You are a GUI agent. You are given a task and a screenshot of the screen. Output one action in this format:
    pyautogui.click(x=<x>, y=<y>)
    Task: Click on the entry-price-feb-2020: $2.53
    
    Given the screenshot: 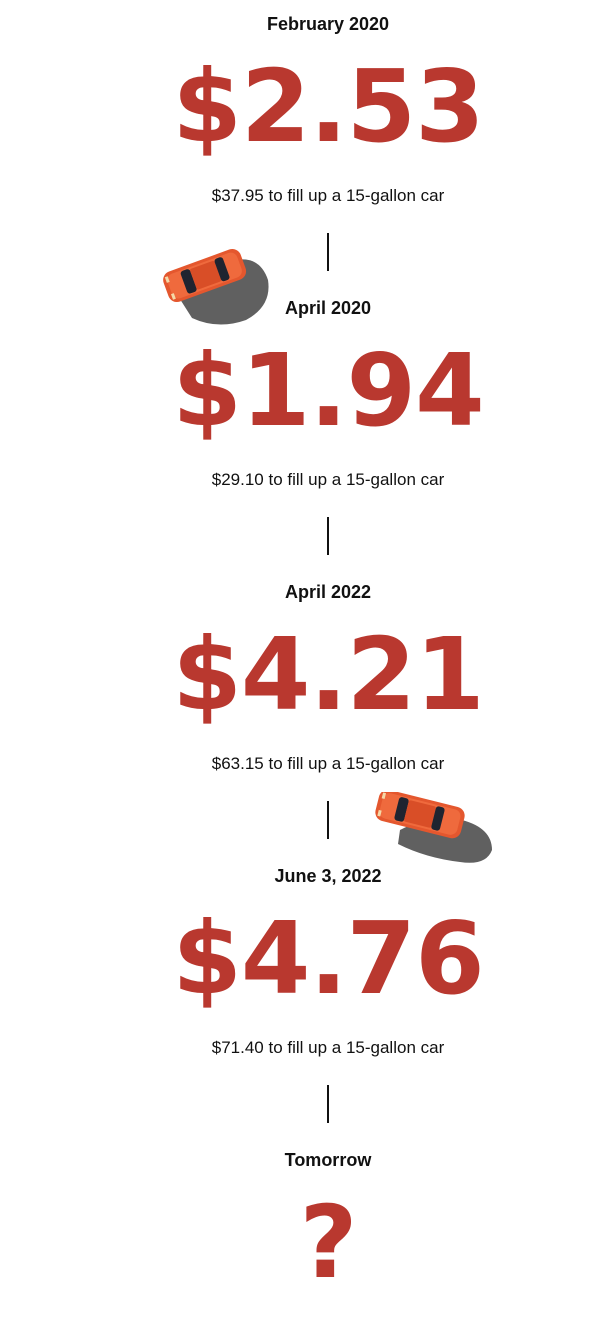 What is the action you would take?
    pyautogui.click(x=328, y=106)
    